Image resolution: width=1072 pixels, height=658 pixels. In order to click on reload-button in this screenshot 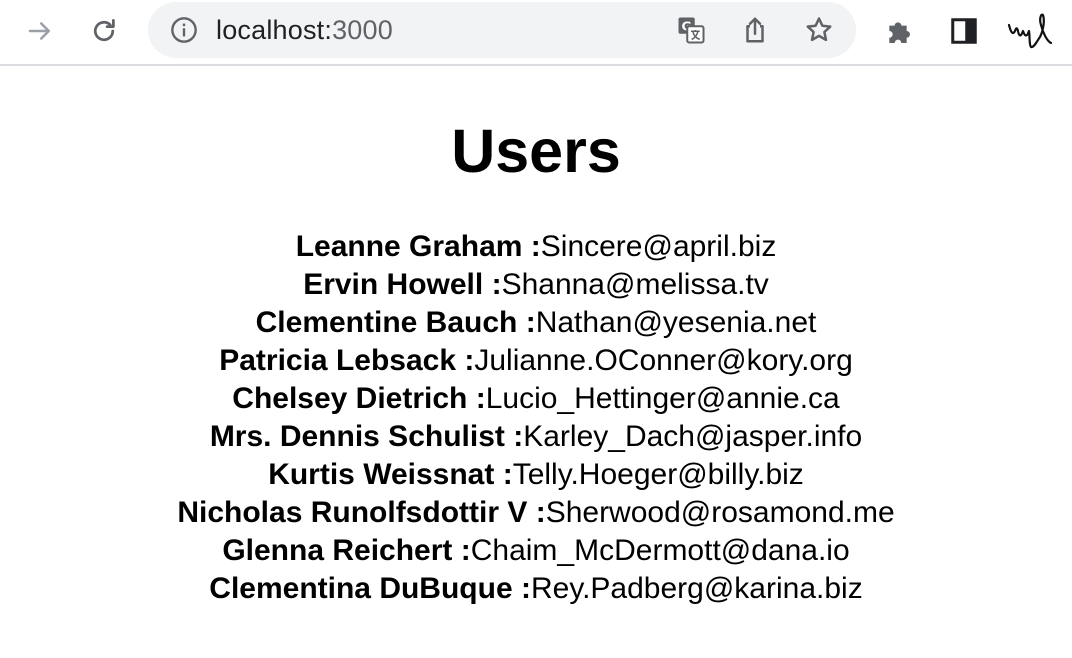, I will do `click(104, 31)`.